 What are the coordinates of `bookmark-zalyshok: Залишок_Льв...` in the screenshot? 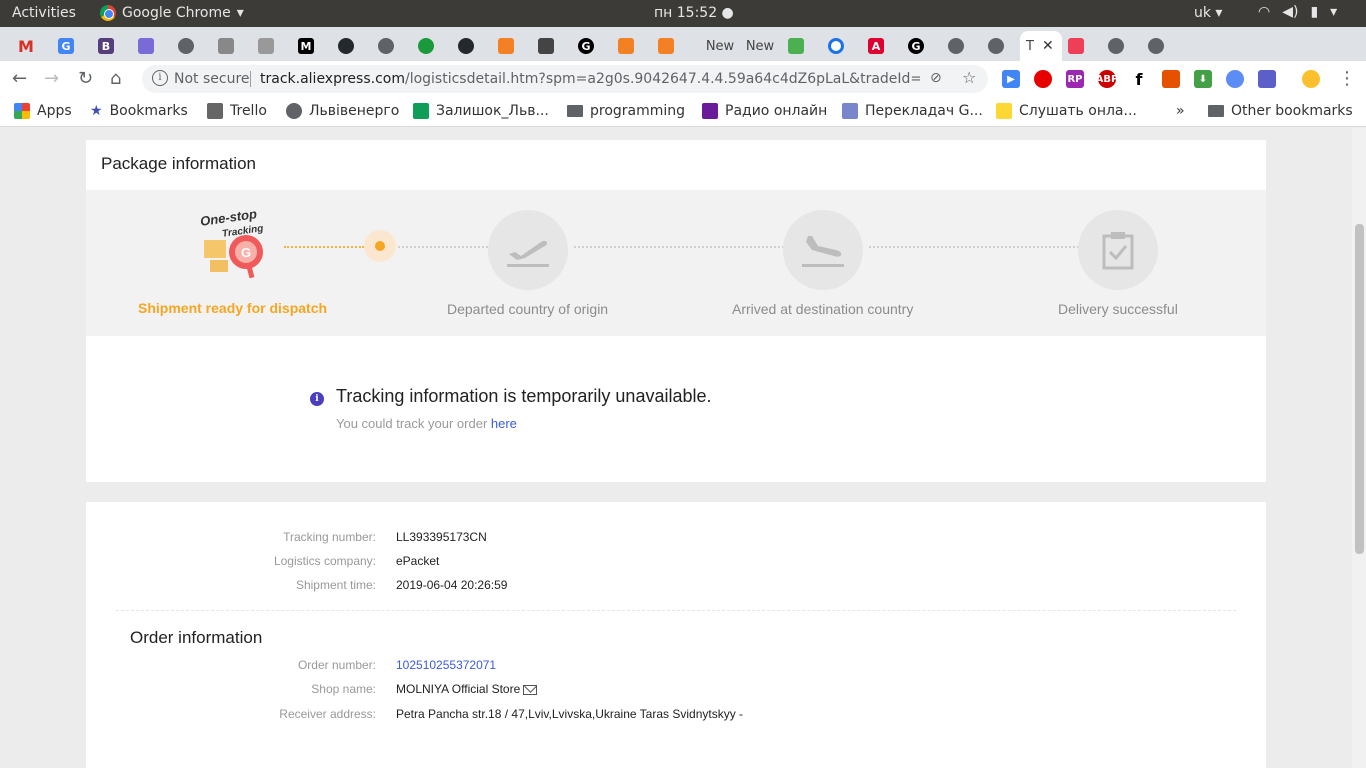 It's located at (481, 111).